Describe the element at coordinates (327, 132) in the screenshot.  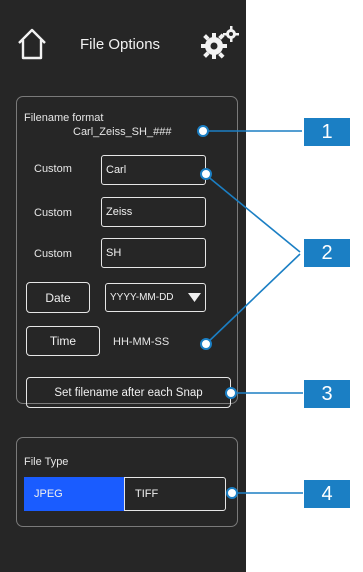
I see `callout-1: 1` at that location.